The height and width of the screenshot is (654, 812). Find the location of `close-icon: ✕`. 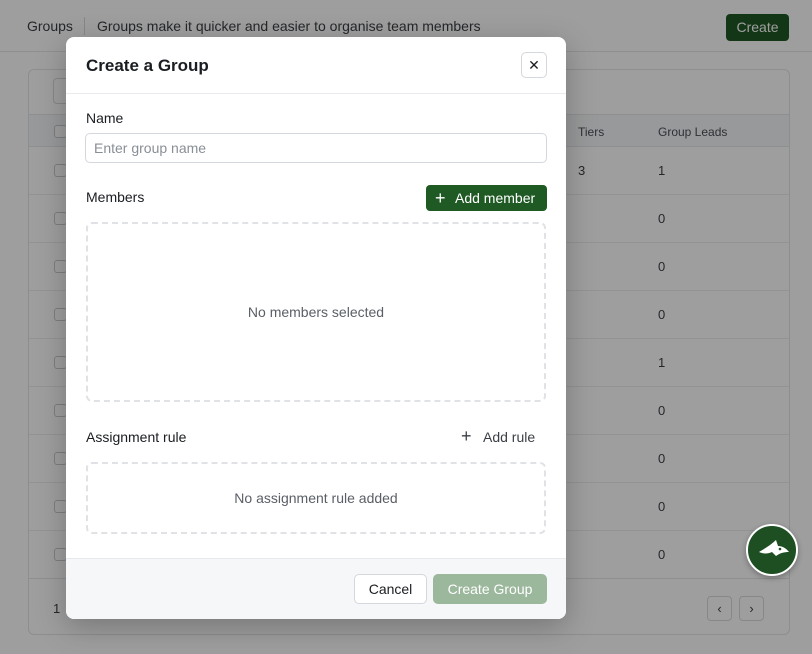

close-icon: ✕ is located at coordinates (534, 65).